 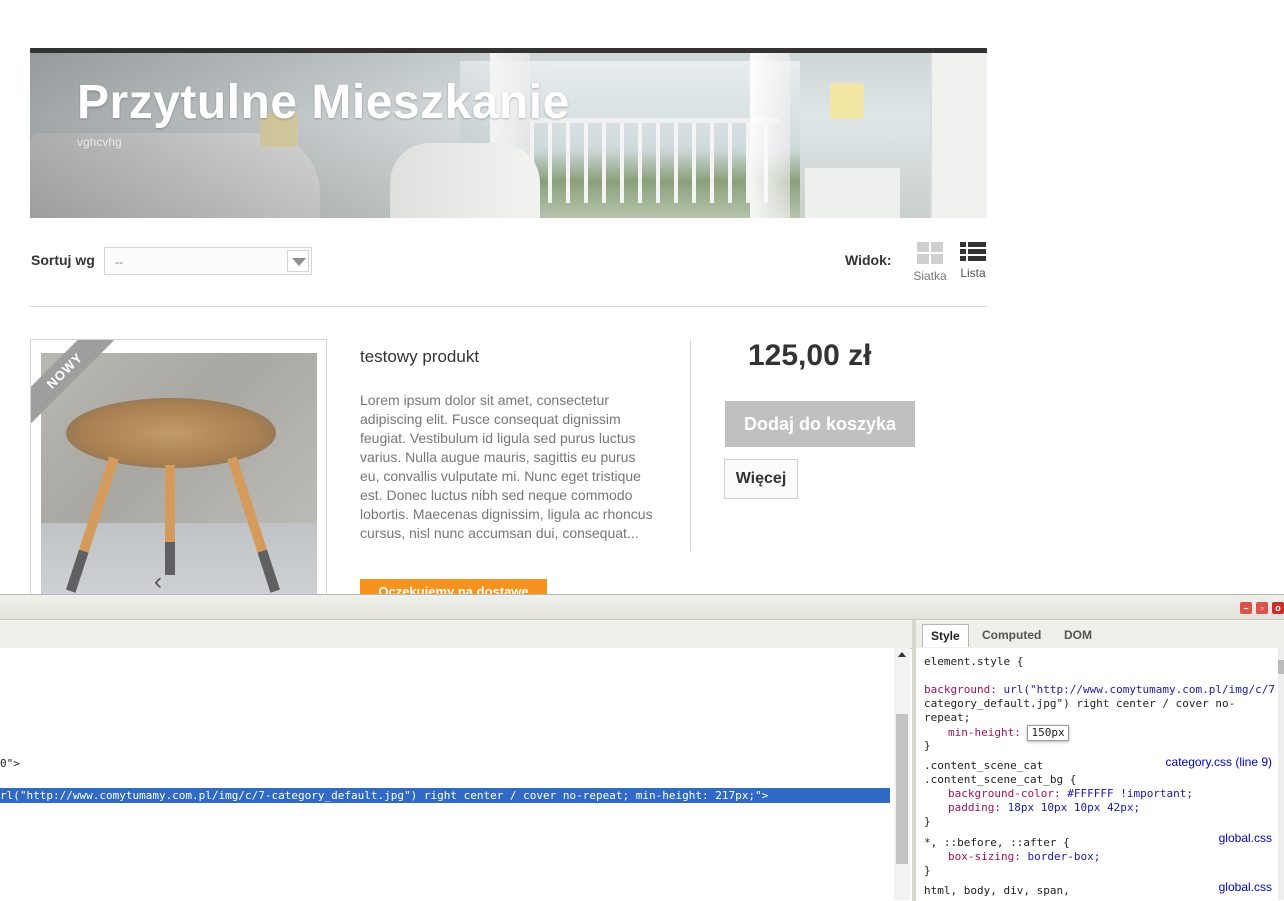 What do you see at coordinates (298, 261) in the screenshot?
I see `chevron-down-icon` at bounding box center [298, 261].